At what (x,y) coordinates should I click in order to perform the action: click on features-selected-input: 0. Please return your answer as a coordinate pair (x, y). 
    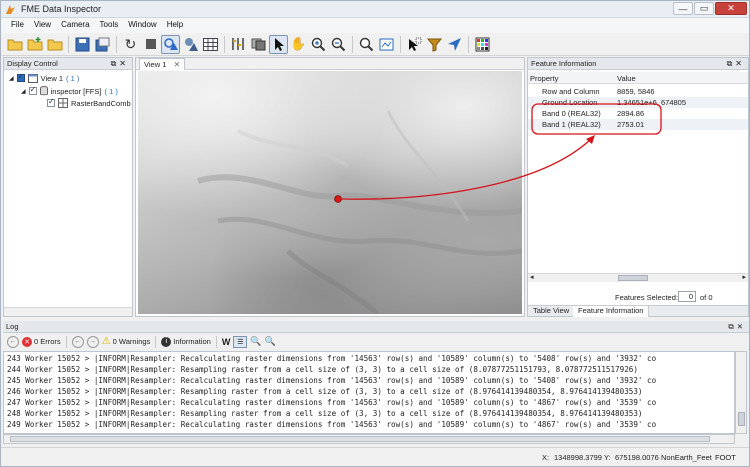
    Looking at the image, I should click on (687, 296).